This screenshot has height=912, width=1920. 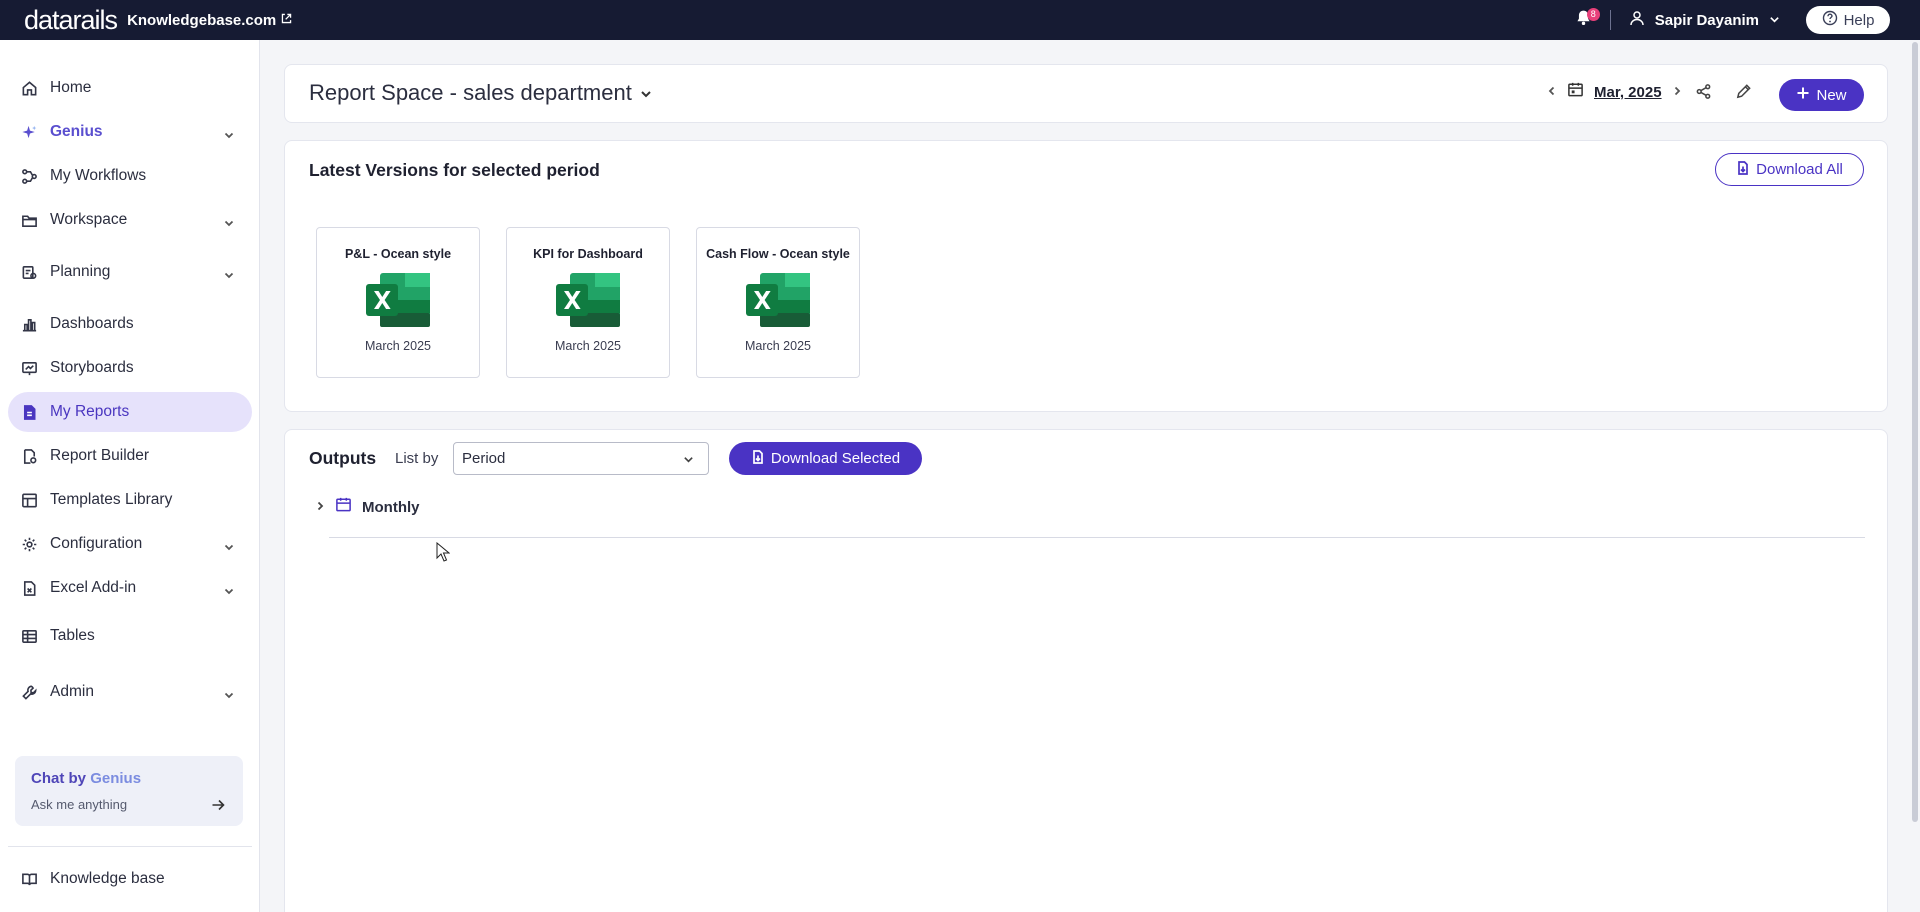 What do you see at coordinates (130, 412) in the screenshot?
I see `sidebar-item-my-reports: My Reports` at bounding box center [130, 412].